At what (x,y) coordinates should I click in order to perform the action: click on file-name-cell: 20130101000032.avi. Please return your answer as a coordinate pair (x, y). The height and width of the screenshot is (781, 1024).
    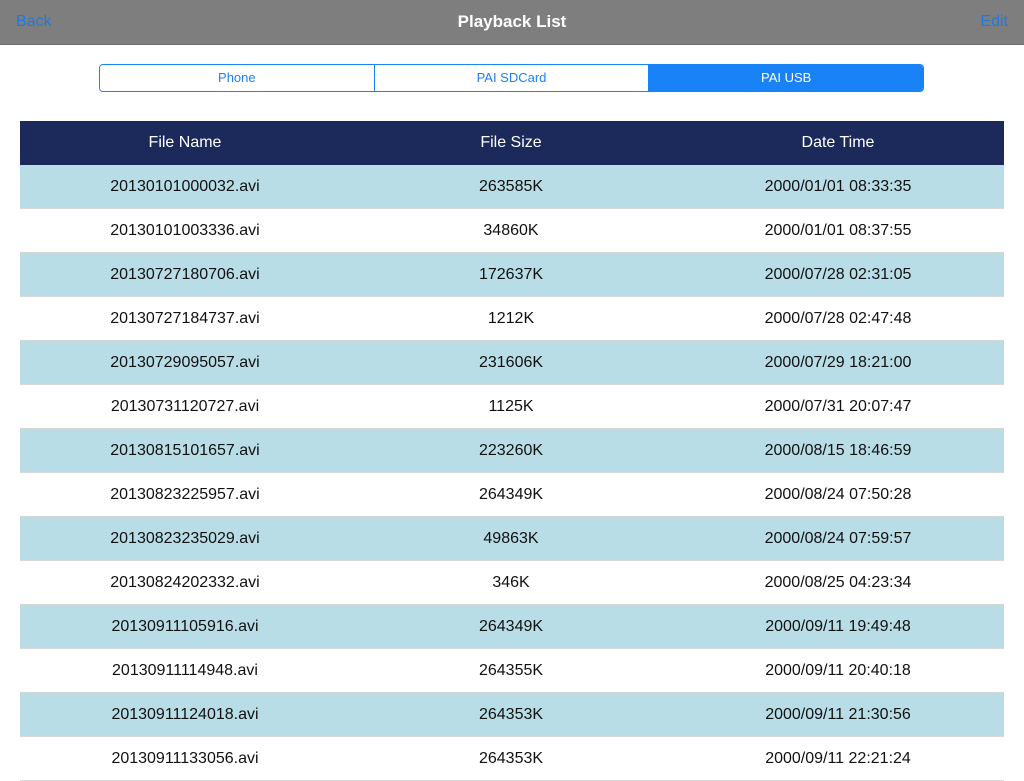
    Looking at the image, I should click on (185, 186).